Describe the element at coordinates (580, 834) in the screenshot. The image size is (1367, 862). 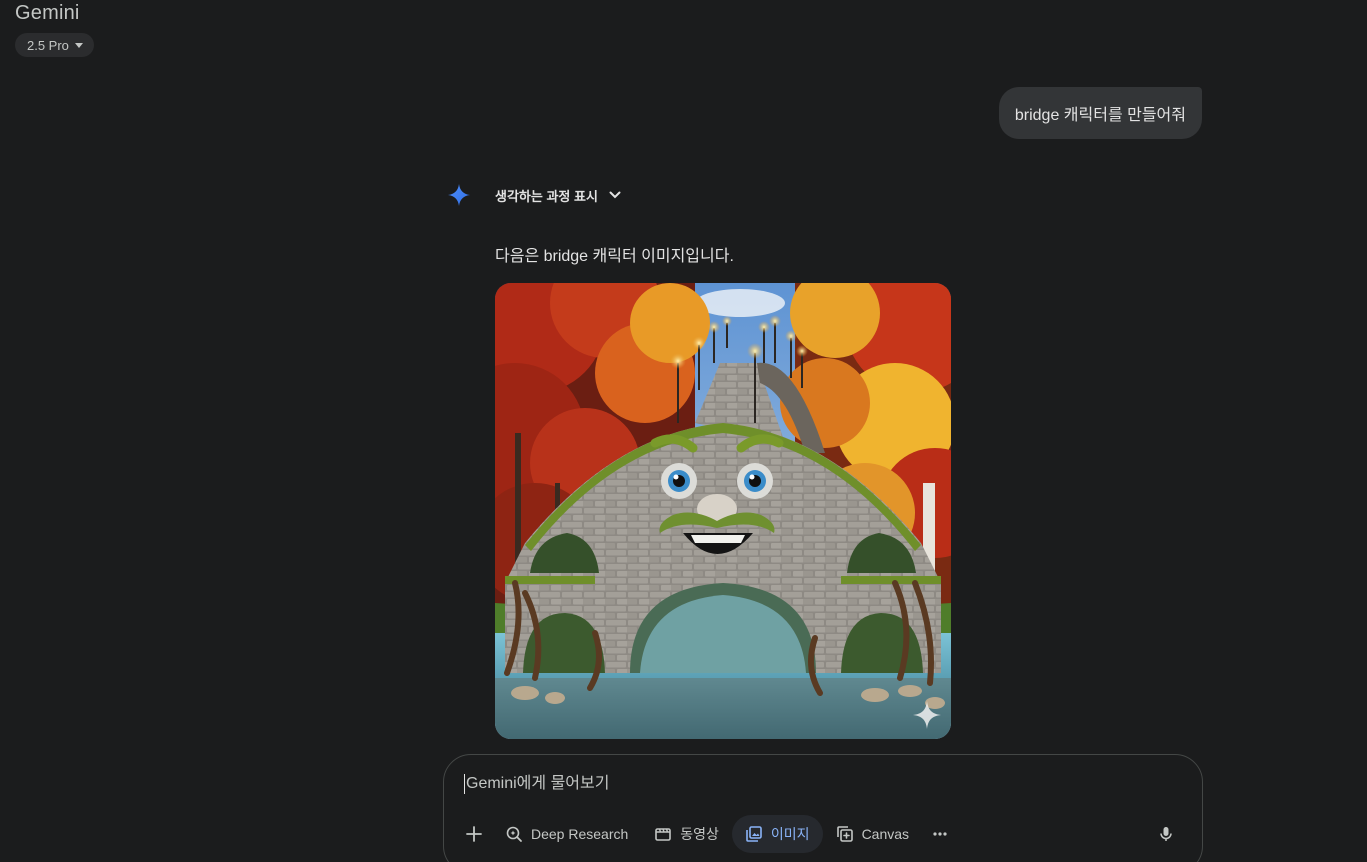
I see `deep-research-label: Deep Research` at that location.